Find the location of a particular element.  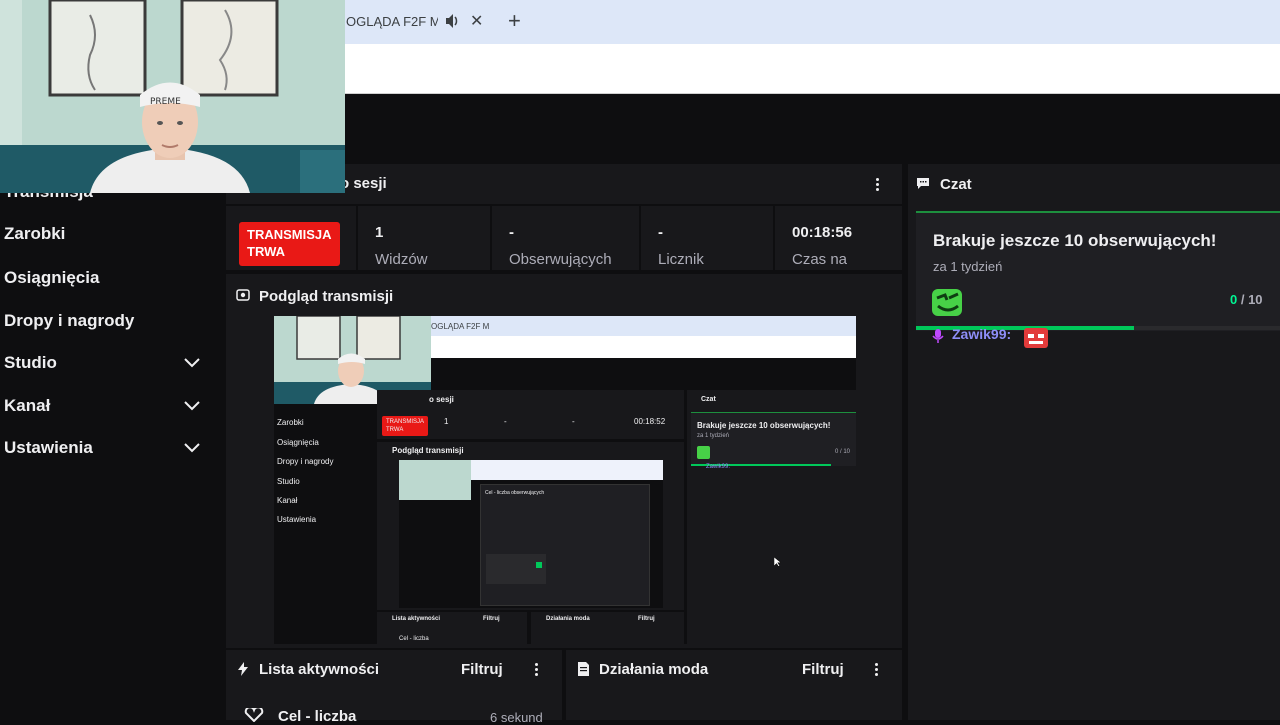

stat-duration: 00:18:56 Czas na is located at coordinates (846, 247).